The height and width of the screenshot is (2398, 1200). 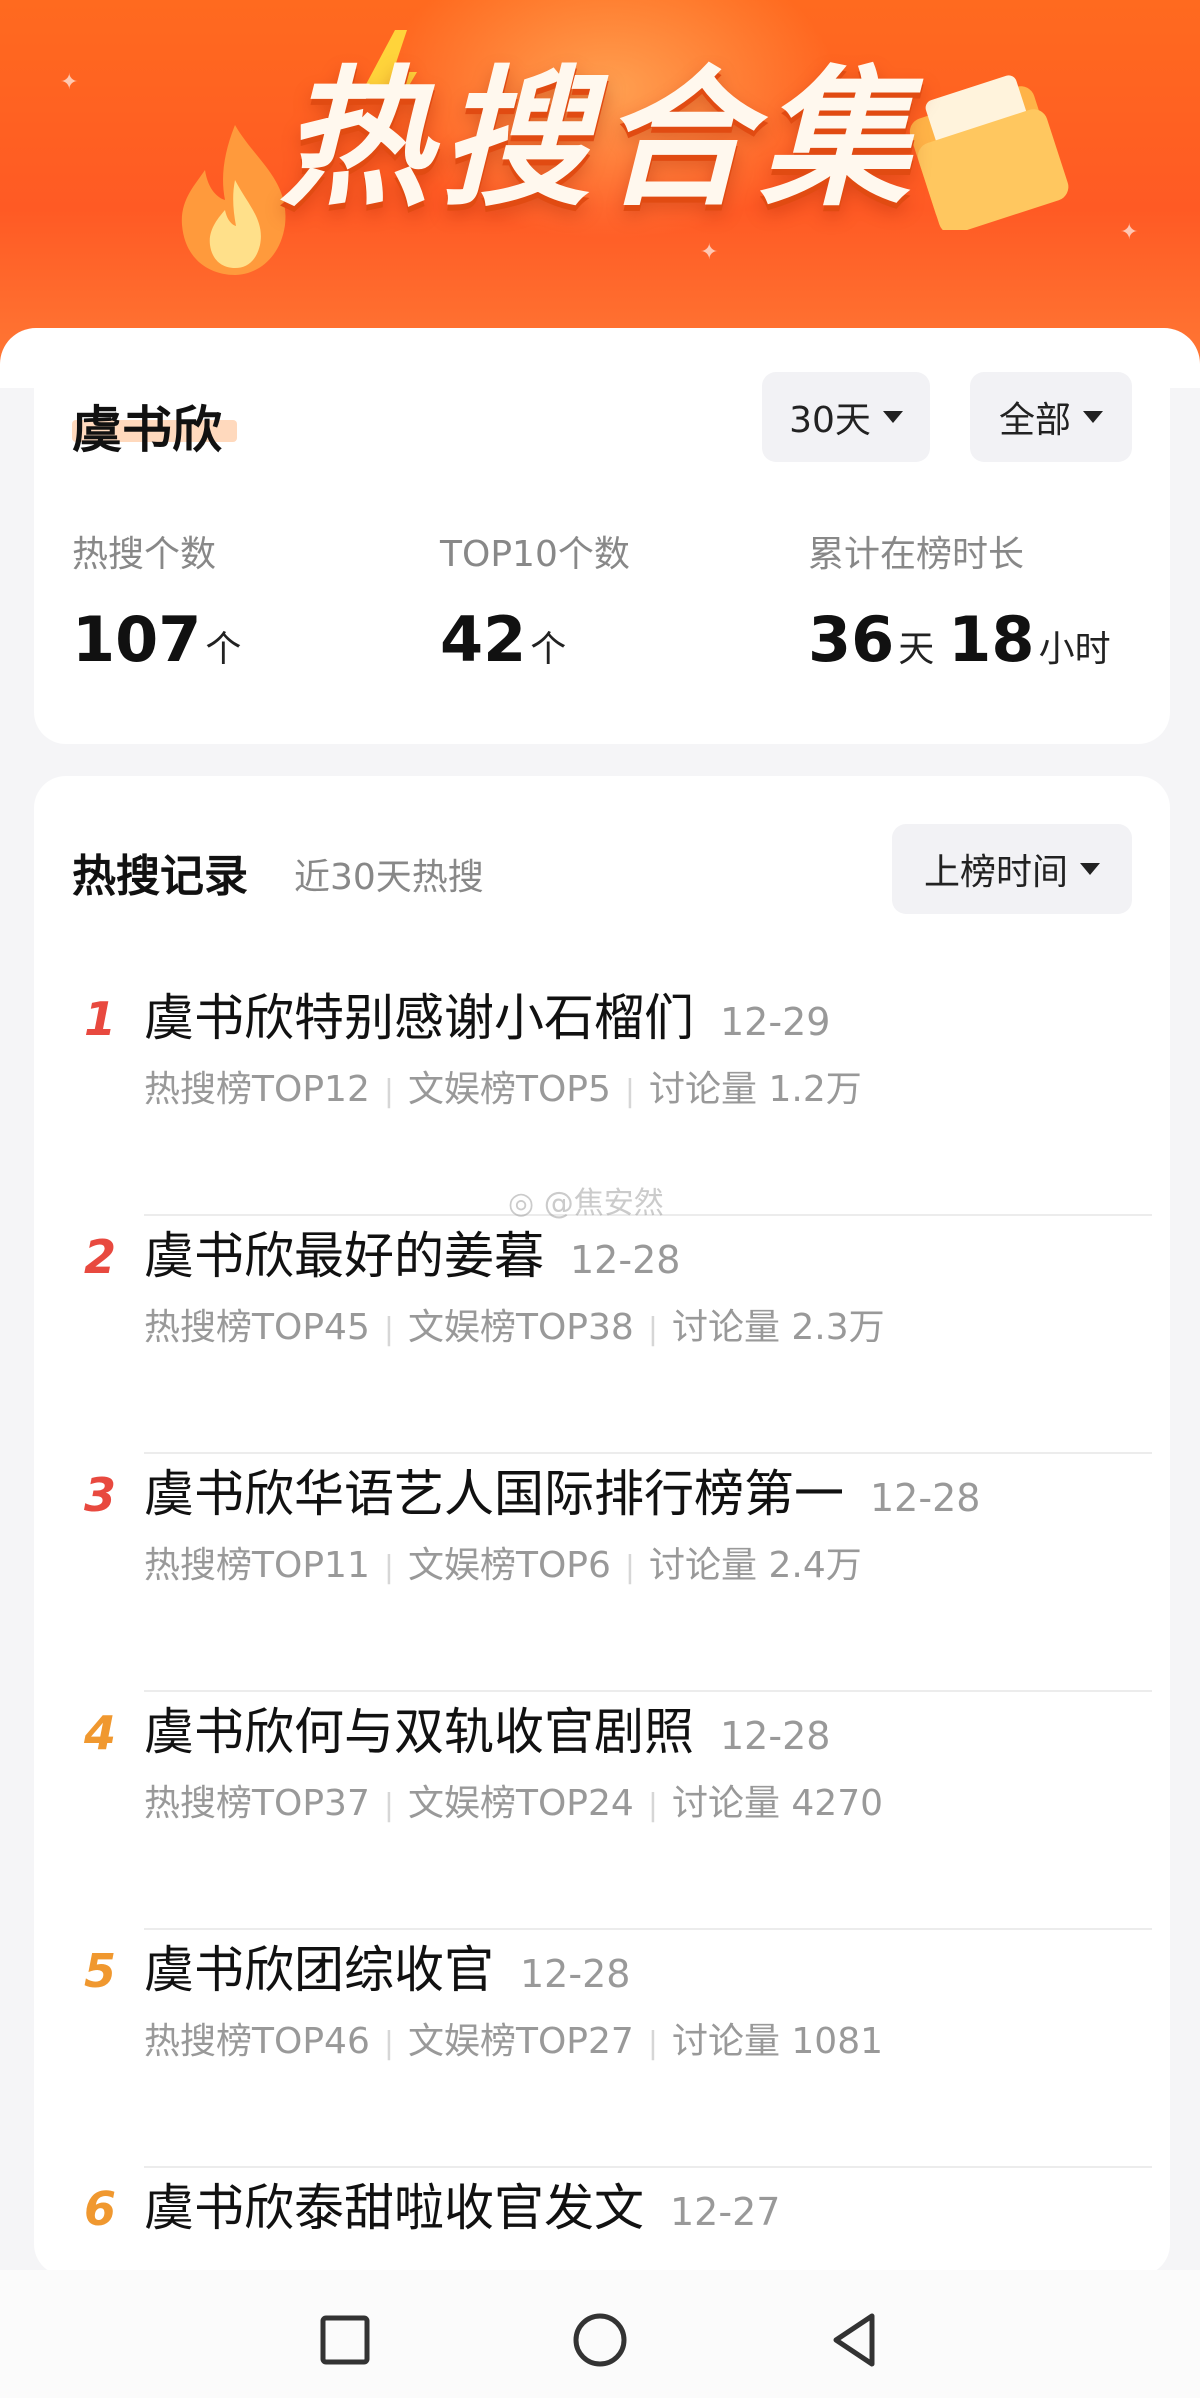 What do you see at coordinates (419, 1732) in the screenshot?
I see `item-title: 虞书欣何与双轨收官剧照` at bounding box center [419, 1732].